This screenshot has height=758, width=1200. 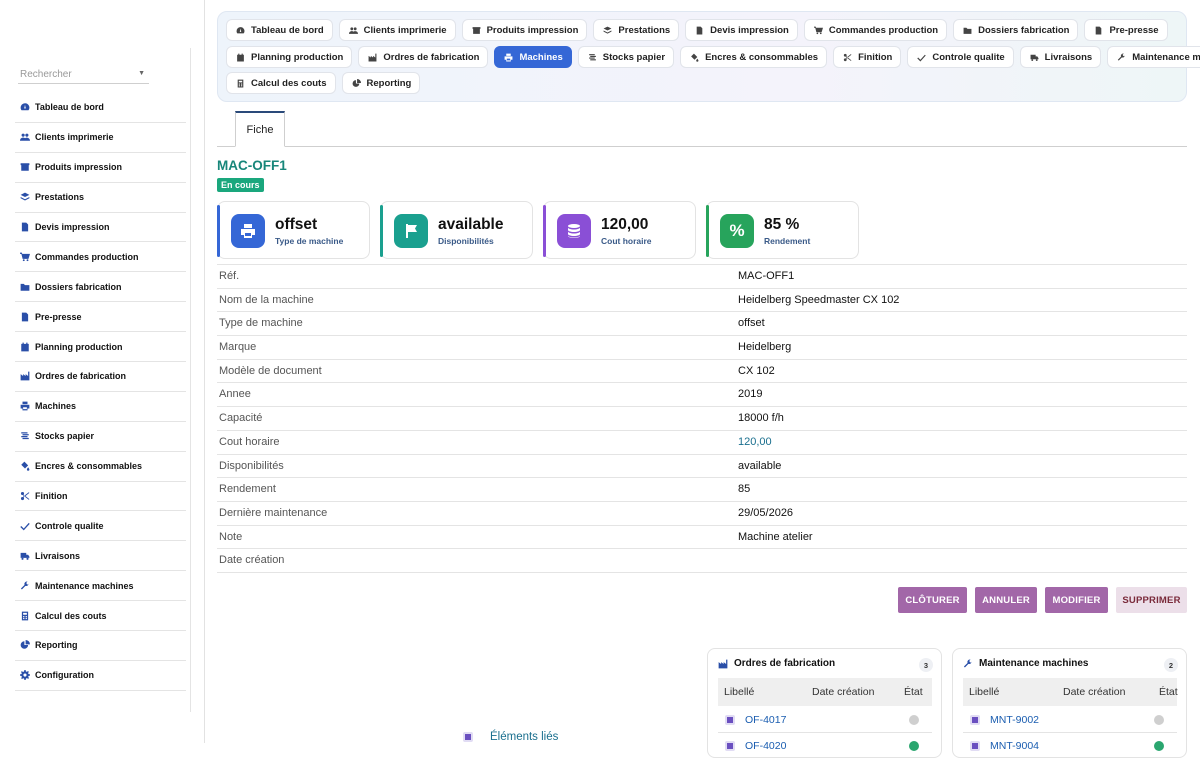 What do you see at coordinates (381, 83) in the screenshot?
I see `nav-tab-reporting: Reporting` at bounding box center [381, 83].